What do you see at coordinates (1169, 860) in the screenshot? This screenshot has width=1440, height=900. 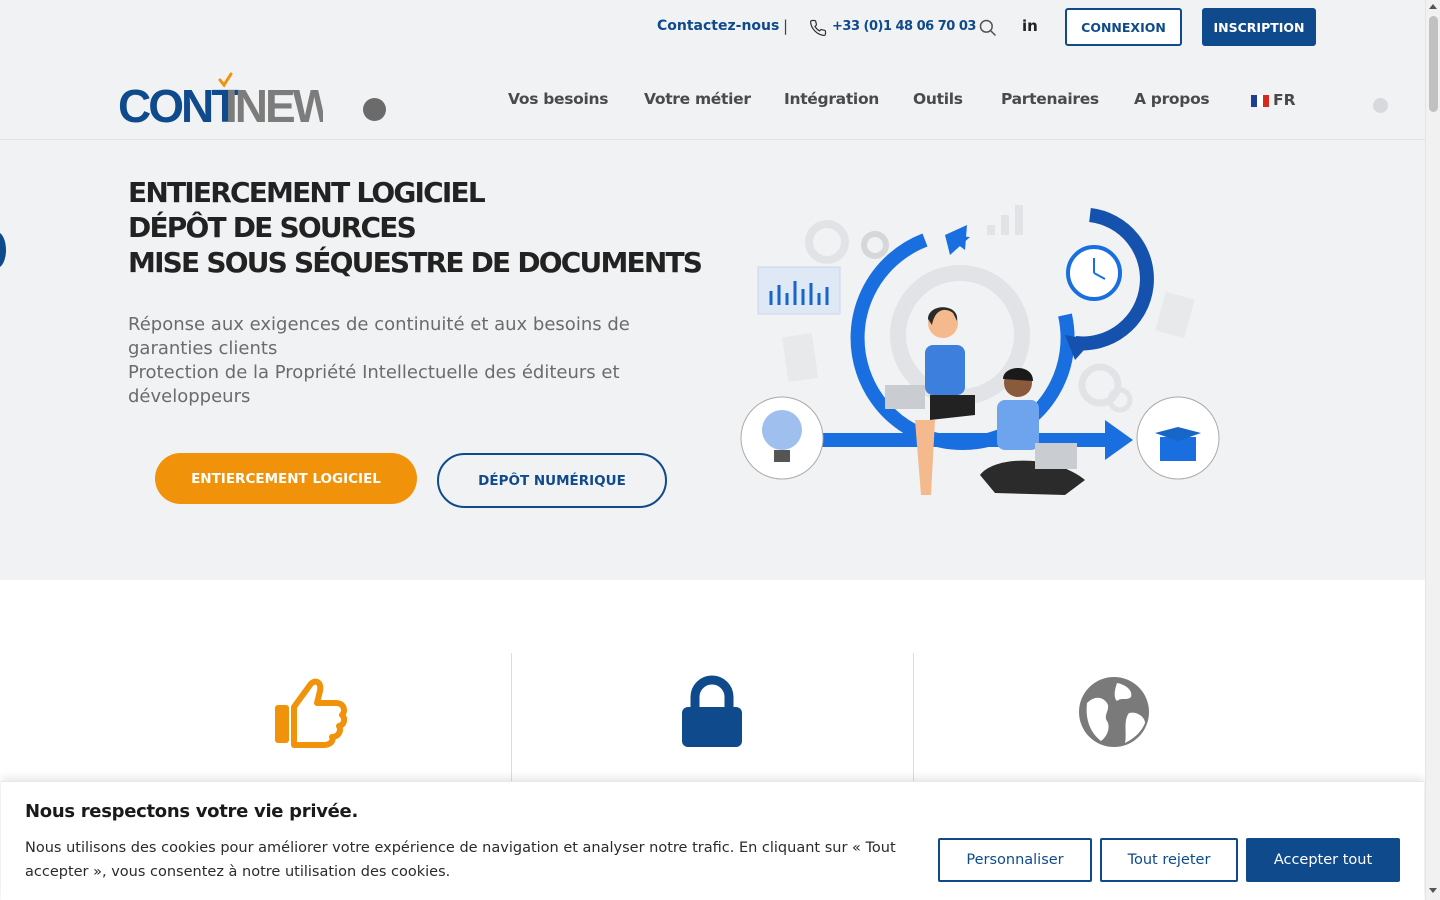 I see `reject-all-button: Tout rejeter` at bounding box center [1169, 860].